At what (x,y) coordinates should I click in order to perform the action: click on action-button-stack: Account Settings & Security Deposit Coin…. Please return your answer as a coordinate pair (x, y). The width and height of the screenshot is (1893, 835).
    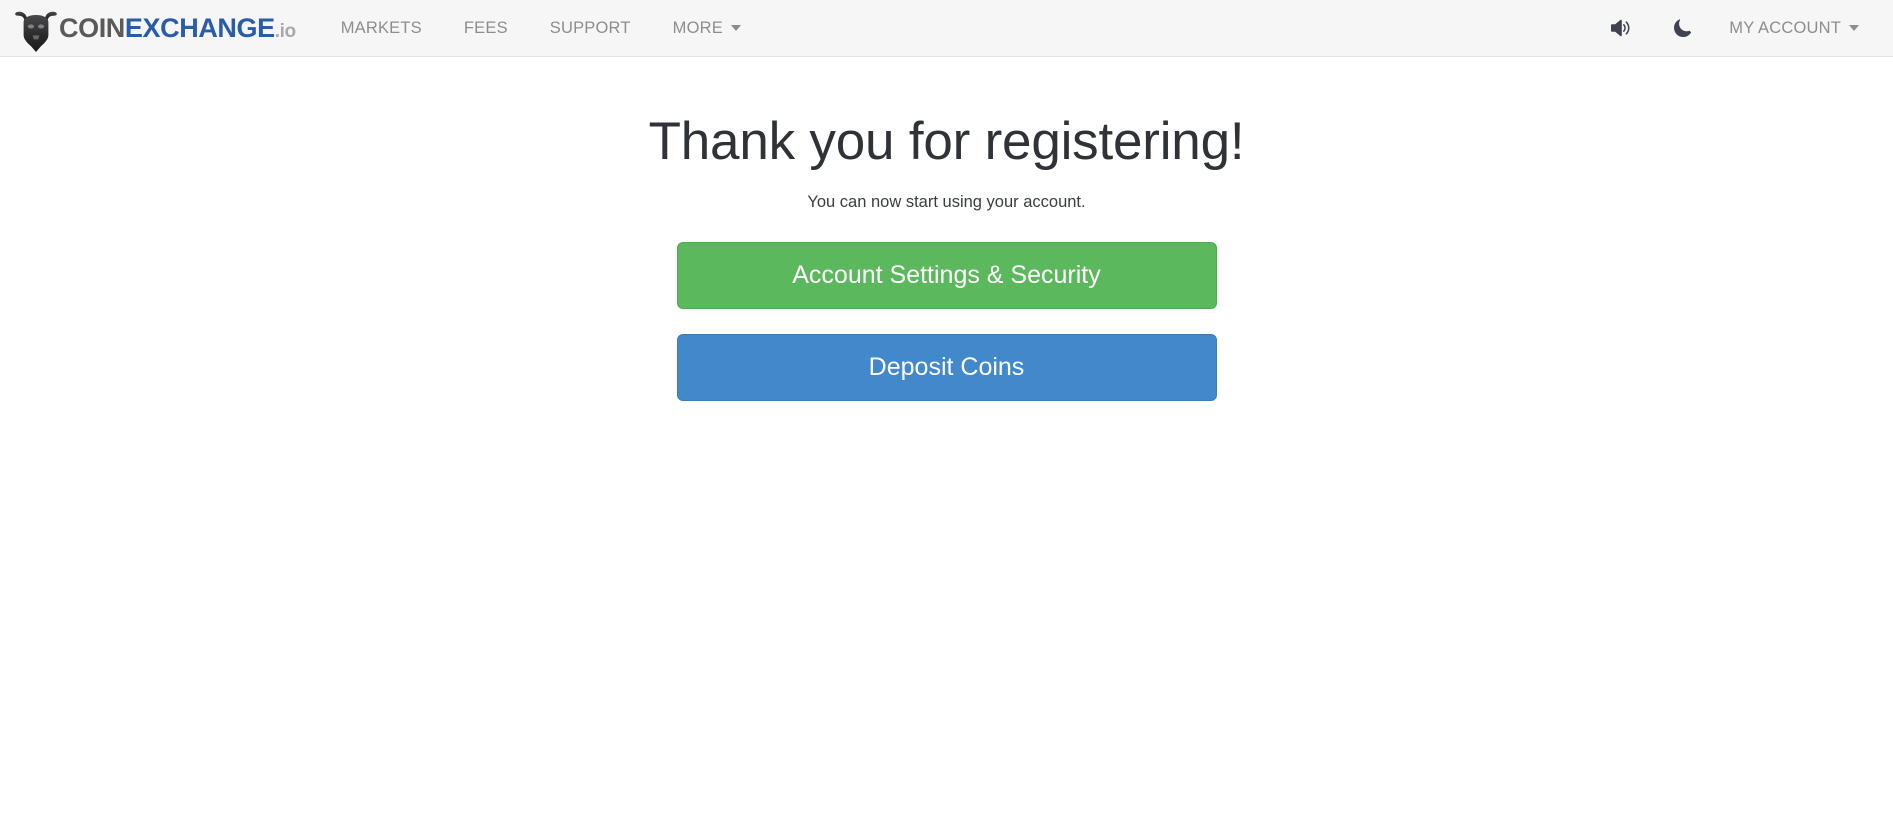
    Looking at the image, I should click on (946, 322).